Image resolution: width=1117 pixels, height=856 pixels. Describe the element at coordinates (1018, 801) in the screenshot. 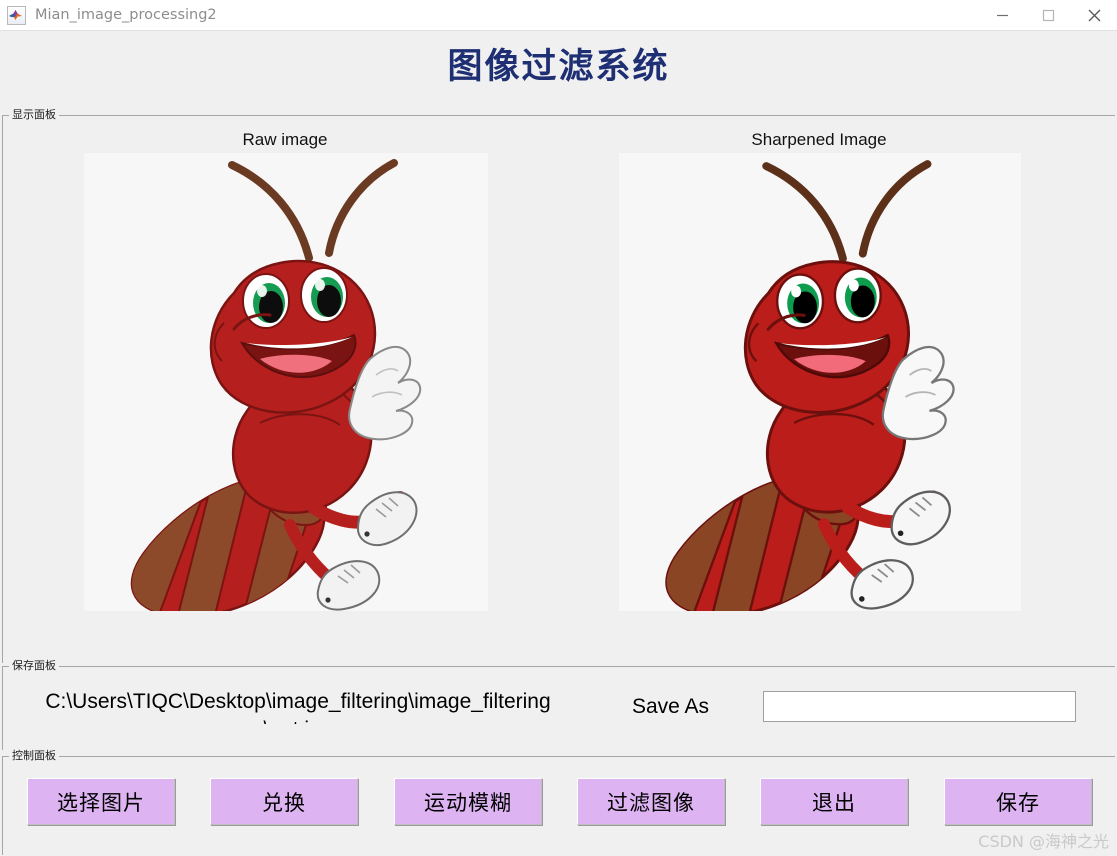

I see `save-button: 保存` at that location.